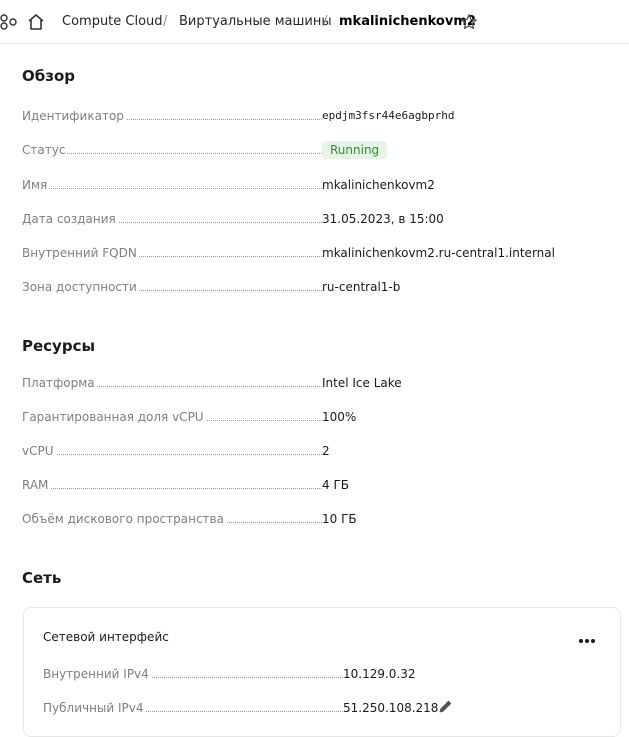  What do you see at coordinates (80, 287) in the screenshot?
I see `zone-label: Зона доступности` at bounding box center [80, 287].